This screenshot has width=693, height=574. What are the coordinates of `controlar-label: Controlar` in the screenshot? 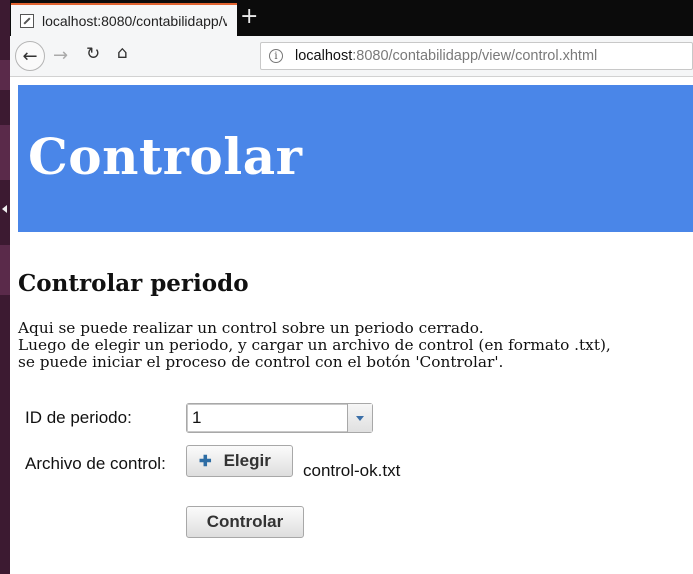 It's located at (245, 521).